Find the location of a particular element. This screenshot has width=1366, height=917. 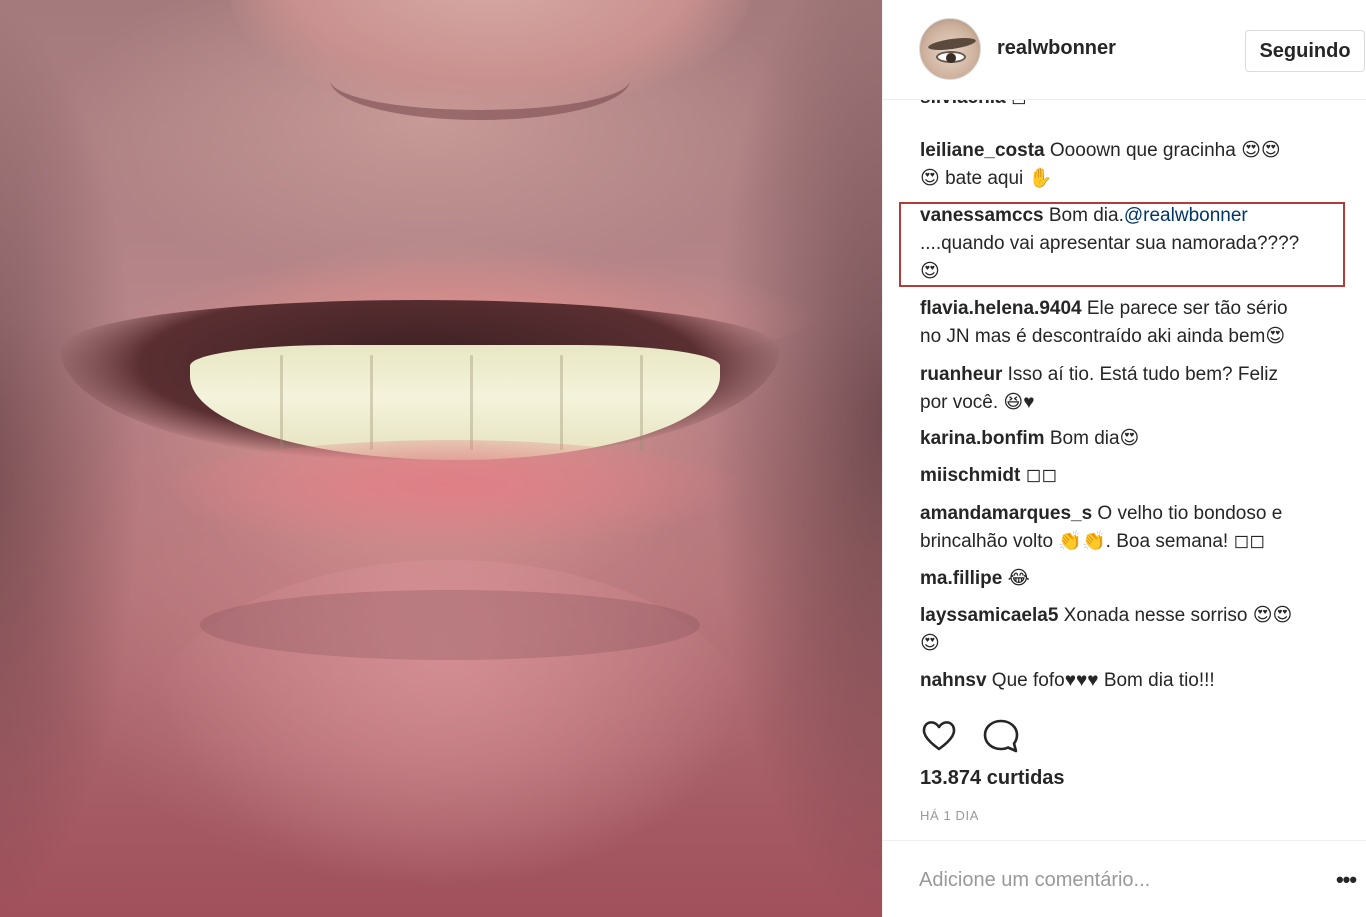

comment-text: Que fofo♥♥♥ Bom dia tio!!! is located at coordinates (1100, 680).